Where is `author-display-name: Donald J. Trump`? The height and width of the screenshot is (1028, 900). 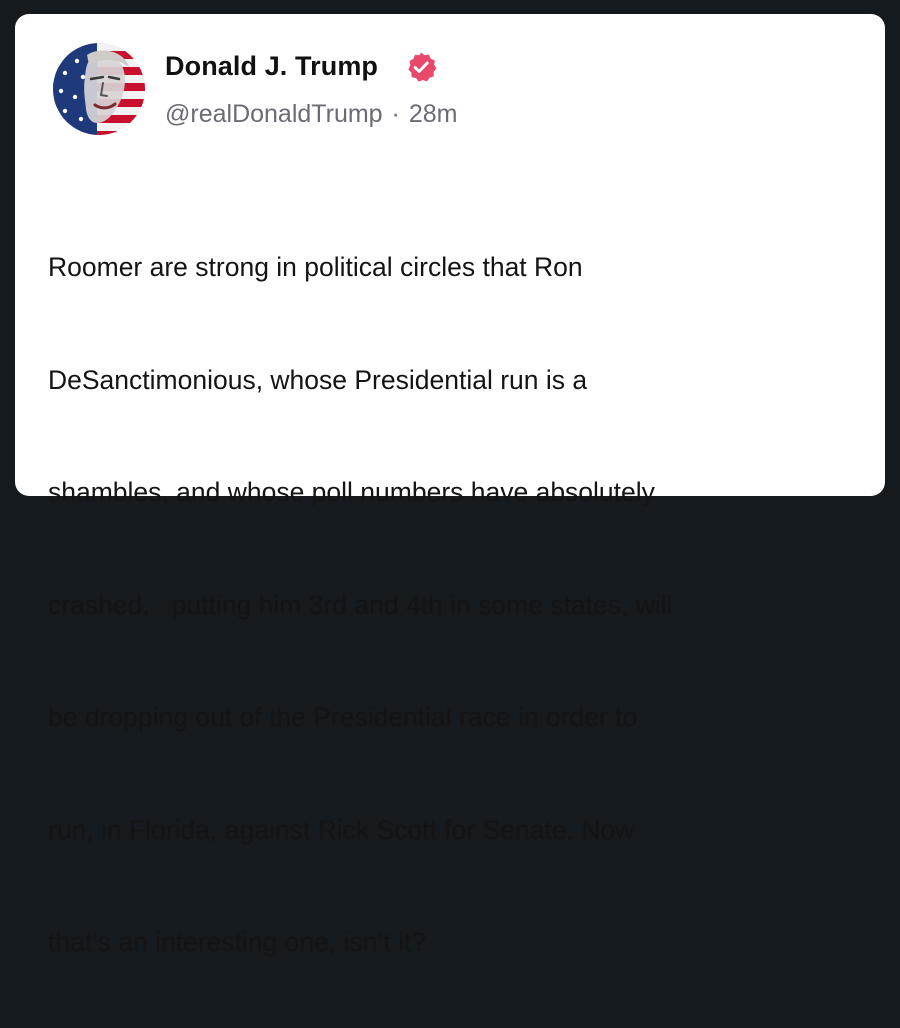 author-display-name: Donald J. Trump is located at coordinates (271, 66).